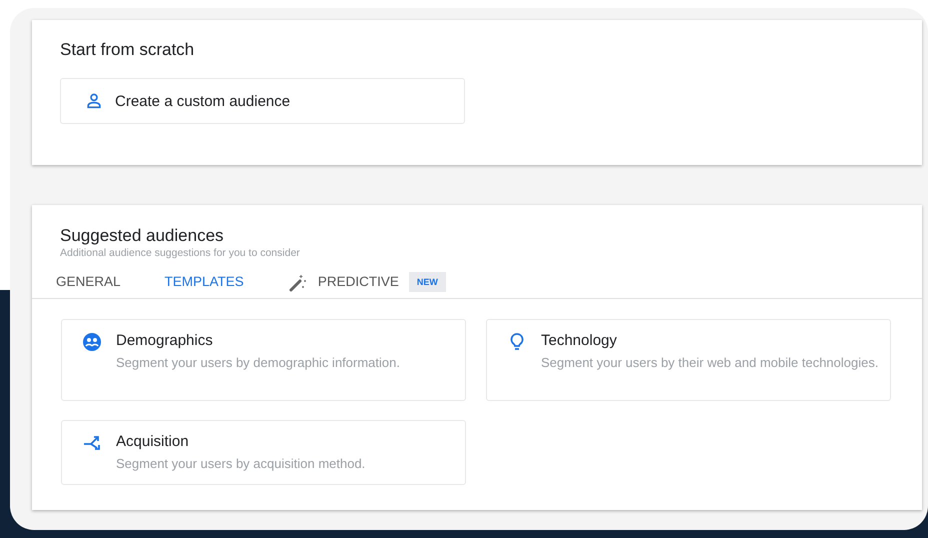 This screenshot has width=928, height=538. I want to click on template-tile: Technology Segment your users by their web and mobile technologies., so click(688, 360).